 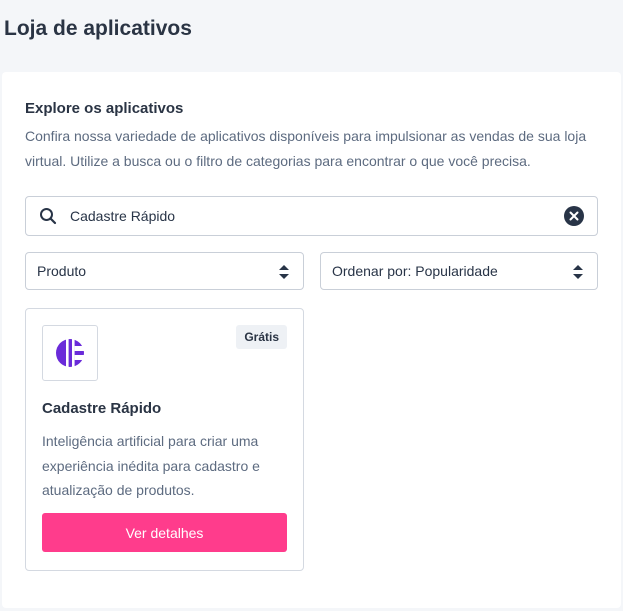 I want to click on search-input, so click(x=310, y=216).